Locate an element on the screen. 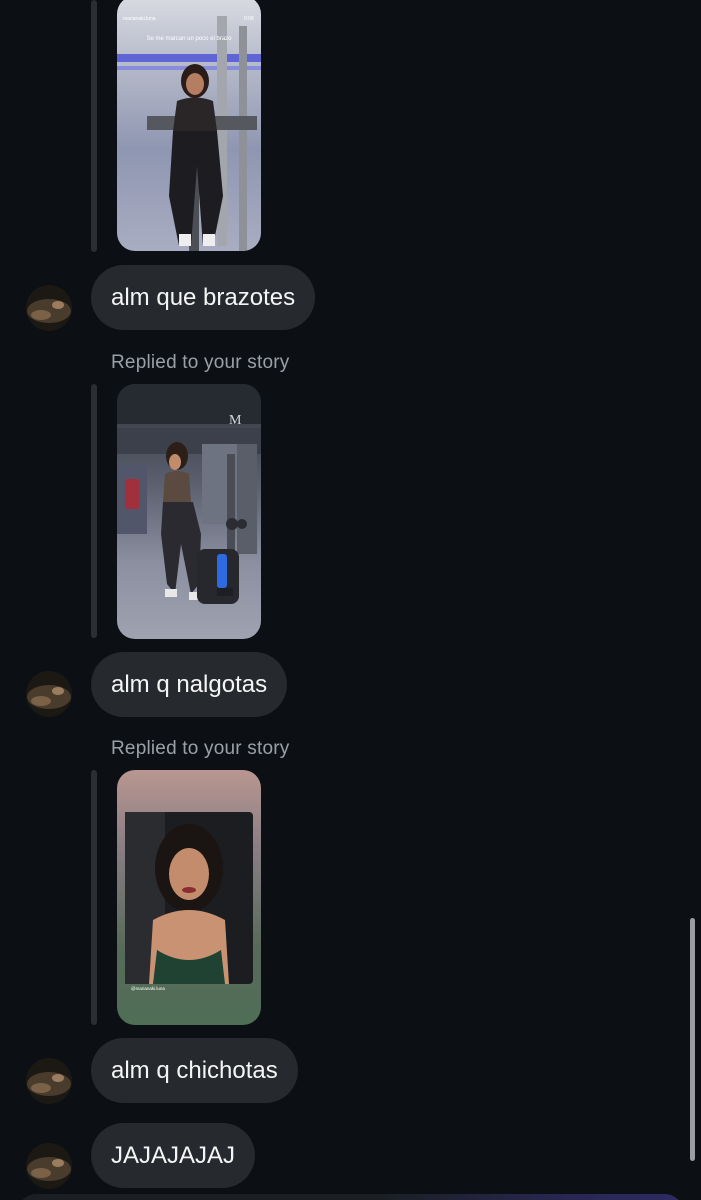 The height and width of the screenshot is (1200, 701). message-bubble: alm q nalgotas is located at coordinates (189, 684).